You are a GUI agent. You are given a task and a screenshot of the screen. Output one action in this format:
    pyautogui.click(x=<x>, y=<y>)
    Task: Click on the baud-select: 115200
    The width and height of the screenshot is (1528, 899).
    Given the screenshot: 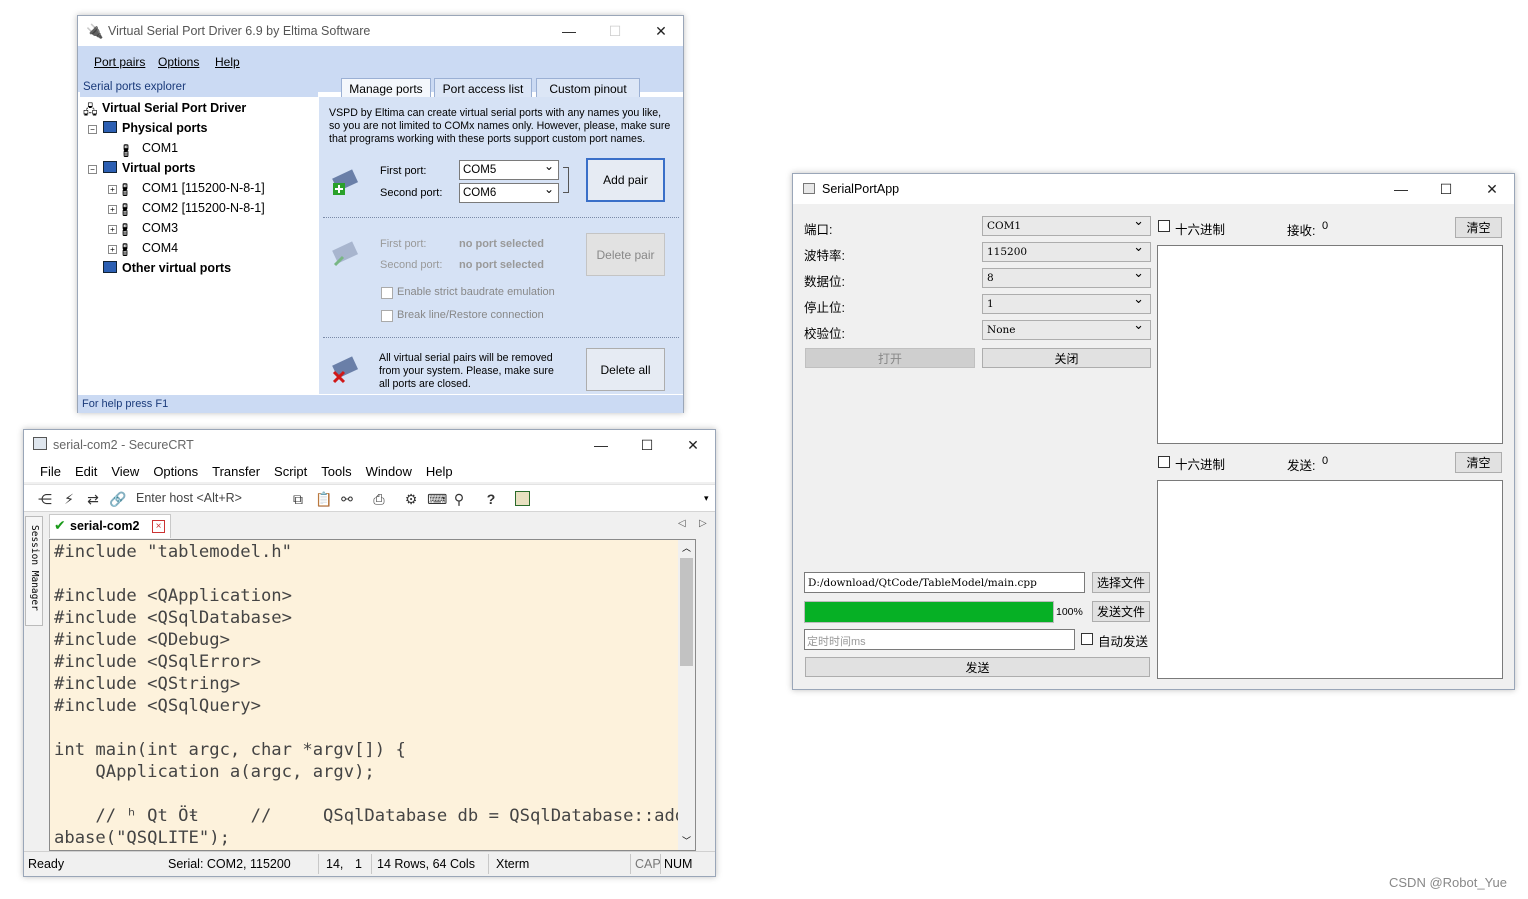 What is the action you would take?
    pyautogui.click(x=1066, y=251)
    